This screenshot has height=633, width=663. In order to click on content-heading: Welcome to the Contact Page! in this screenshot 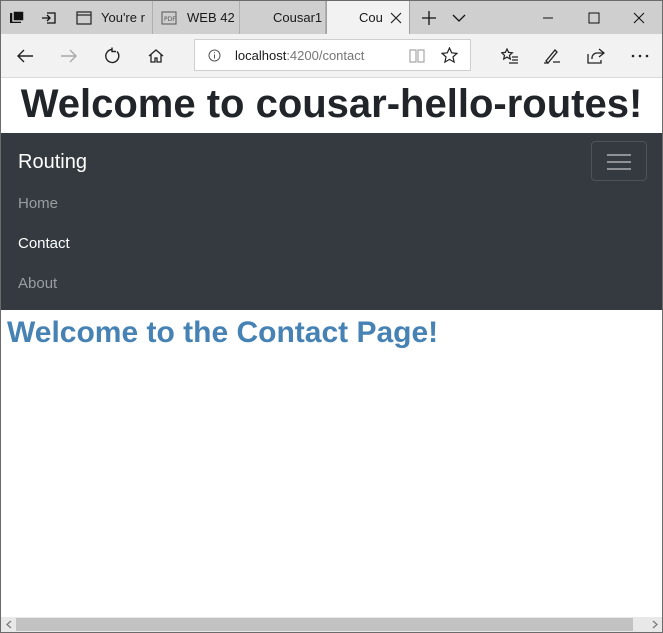, I will do `click(223, 332)`.